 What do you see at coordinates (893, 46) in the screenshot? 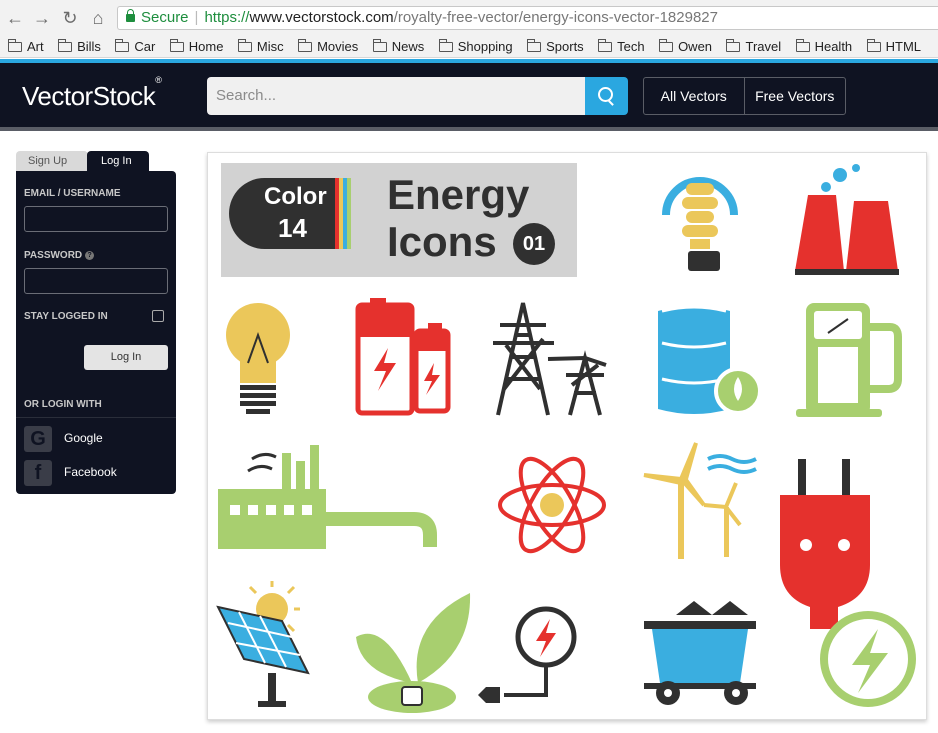
I see `bookmark-html: HTML` at bounding box center [893, 46].